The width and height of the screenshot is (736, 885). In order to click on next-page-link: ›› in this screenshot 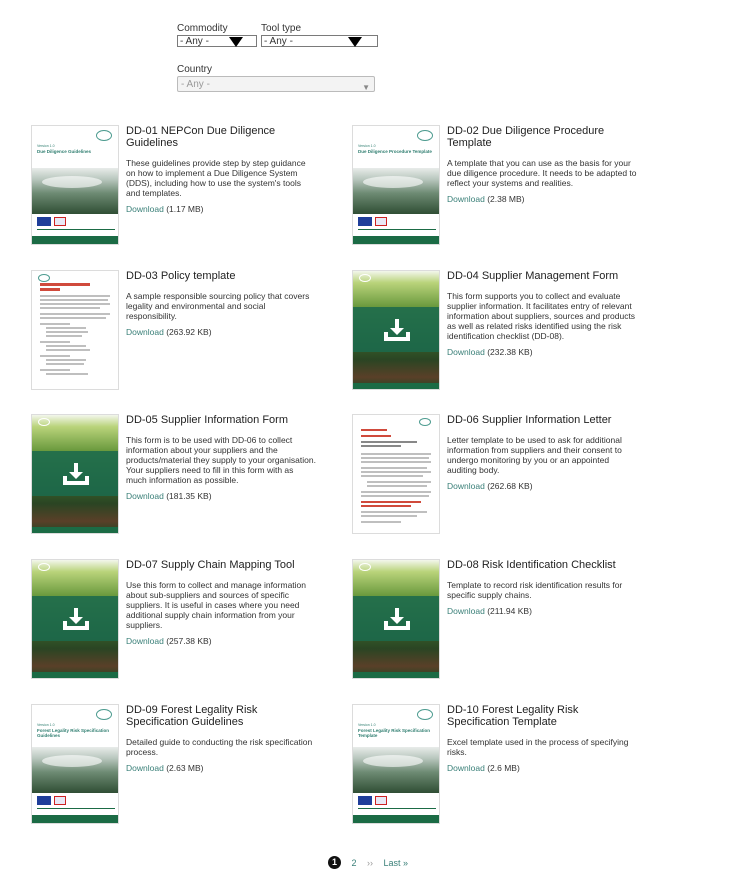, I will do `click(370, 863)`.